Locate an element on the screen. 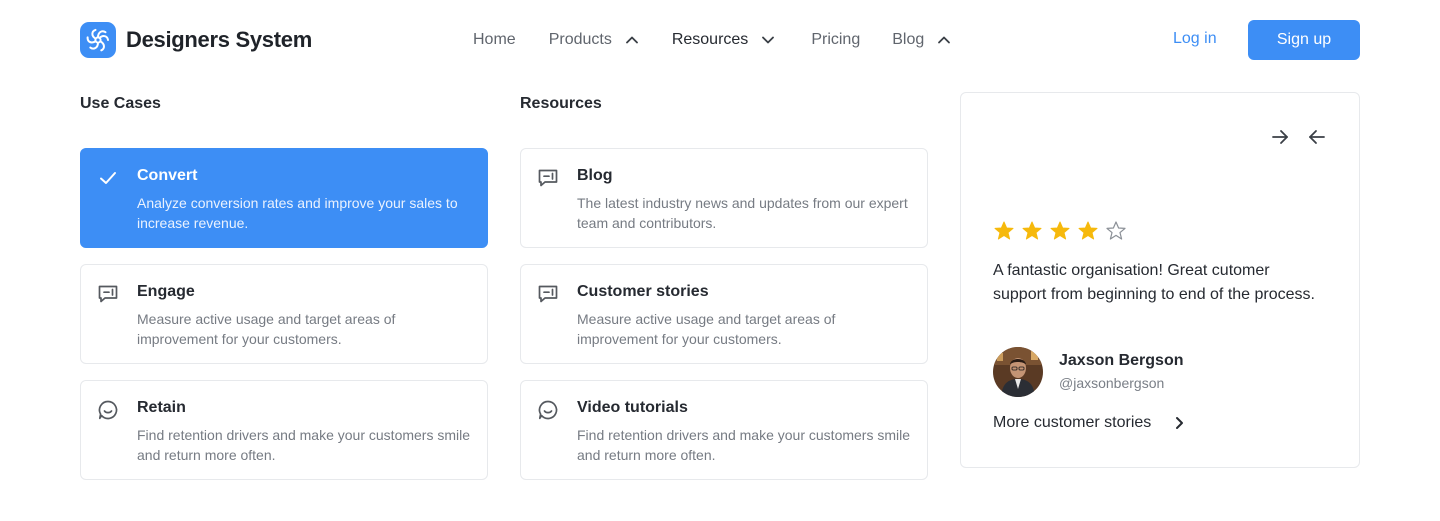 Image resolution: width=1440 pixels, height=521 pixels. nav-resources: Resources is located at coordinates (724, 40).